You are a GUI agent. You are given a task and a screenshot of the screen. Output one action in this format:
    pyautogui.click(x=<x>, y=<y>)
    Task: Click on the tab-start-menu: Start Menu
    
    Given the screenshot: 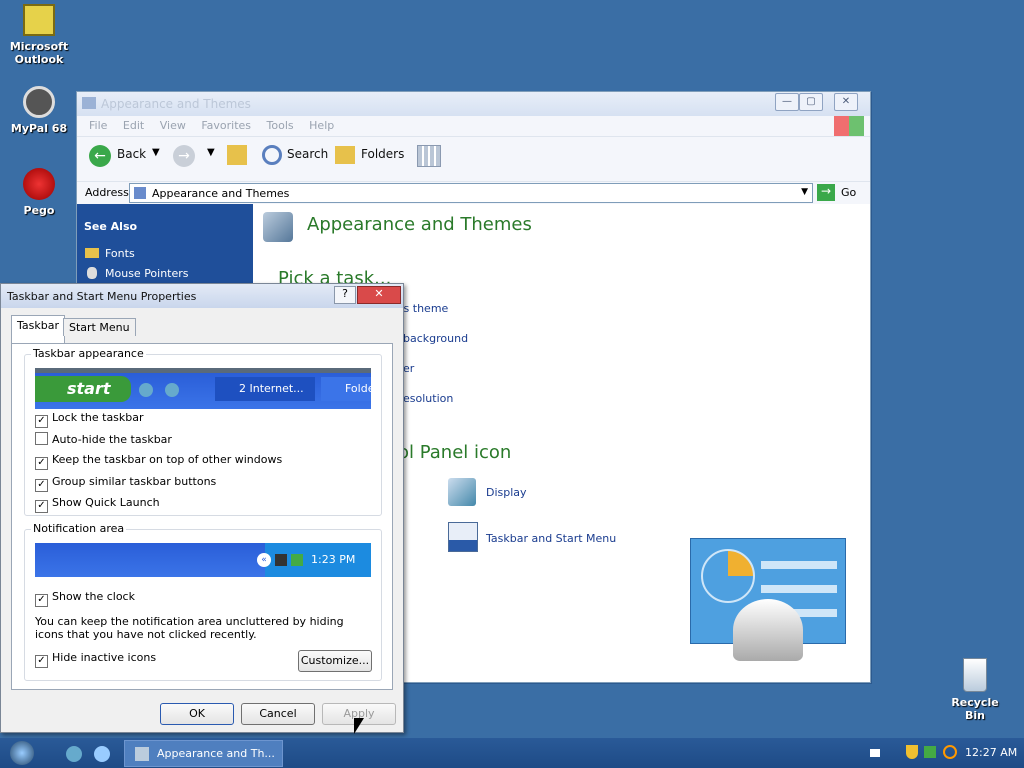 What is the action you would take?
    pyautogui.click(x=99, y=327)
    